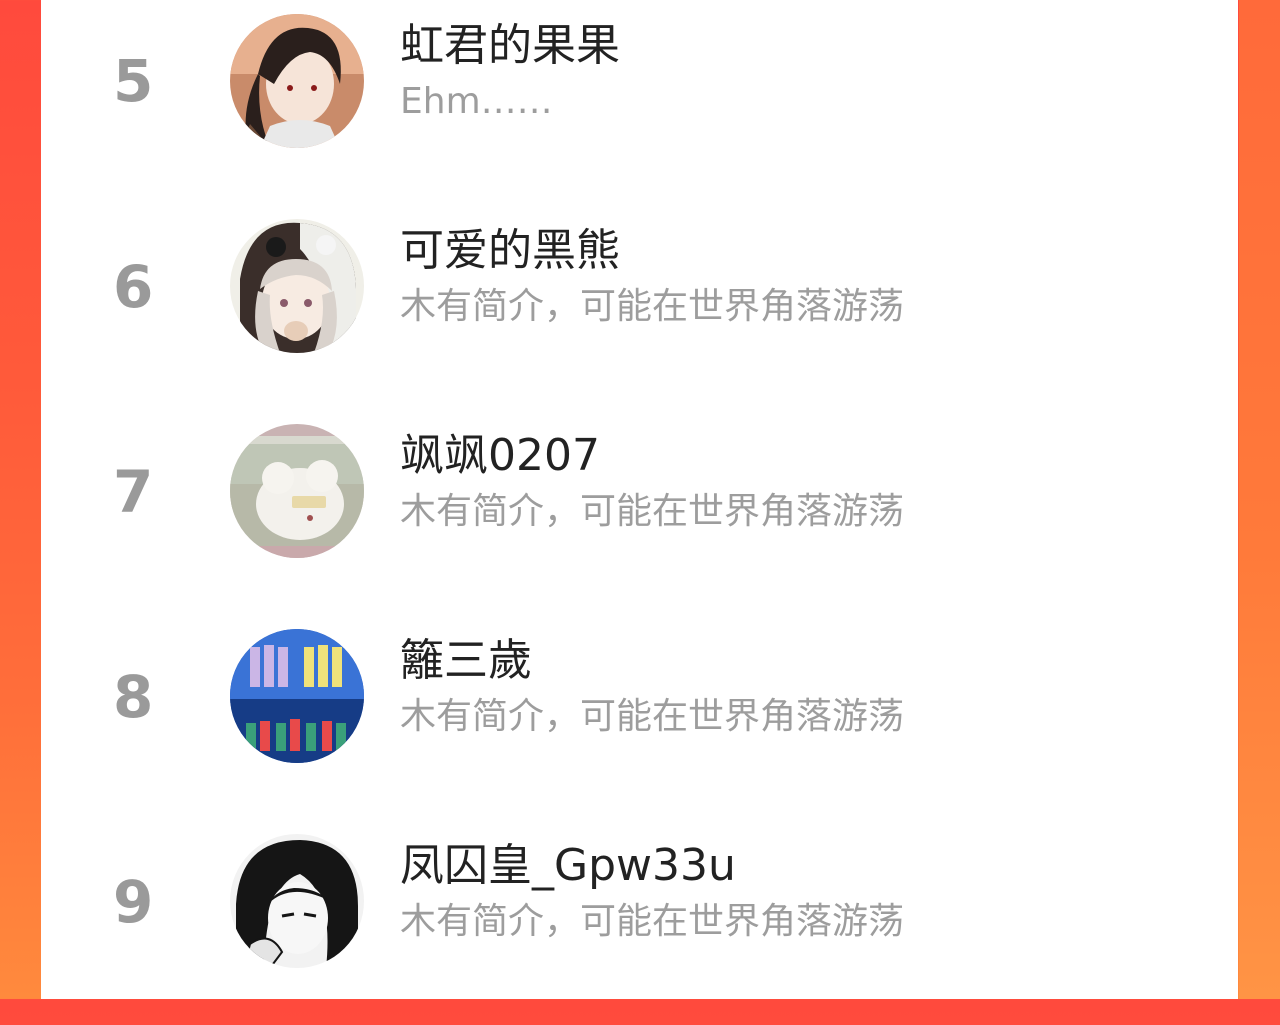 The image size is (1280, 1025). Describe the element at coordinates (297, 491) in the screenshot. I see `plush-toy-avatar-icon` at that location.